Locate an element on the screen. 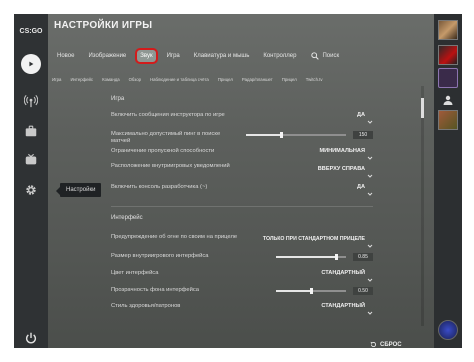 This screenshot has height=362, width=474. subnav-item: Радар/планшет is located at coordinates (257, 79).